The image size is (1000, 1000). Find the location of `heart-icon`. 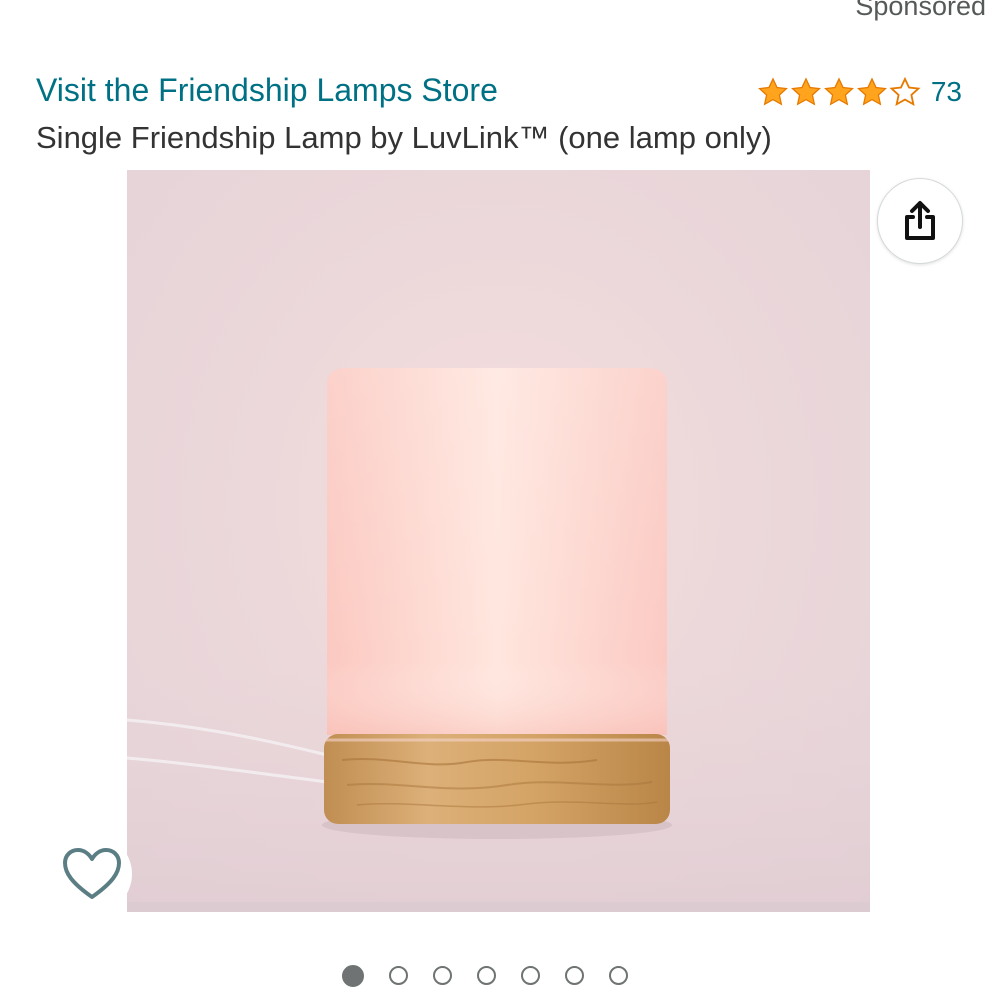

heart-icon is located at coordinates (92, 873).